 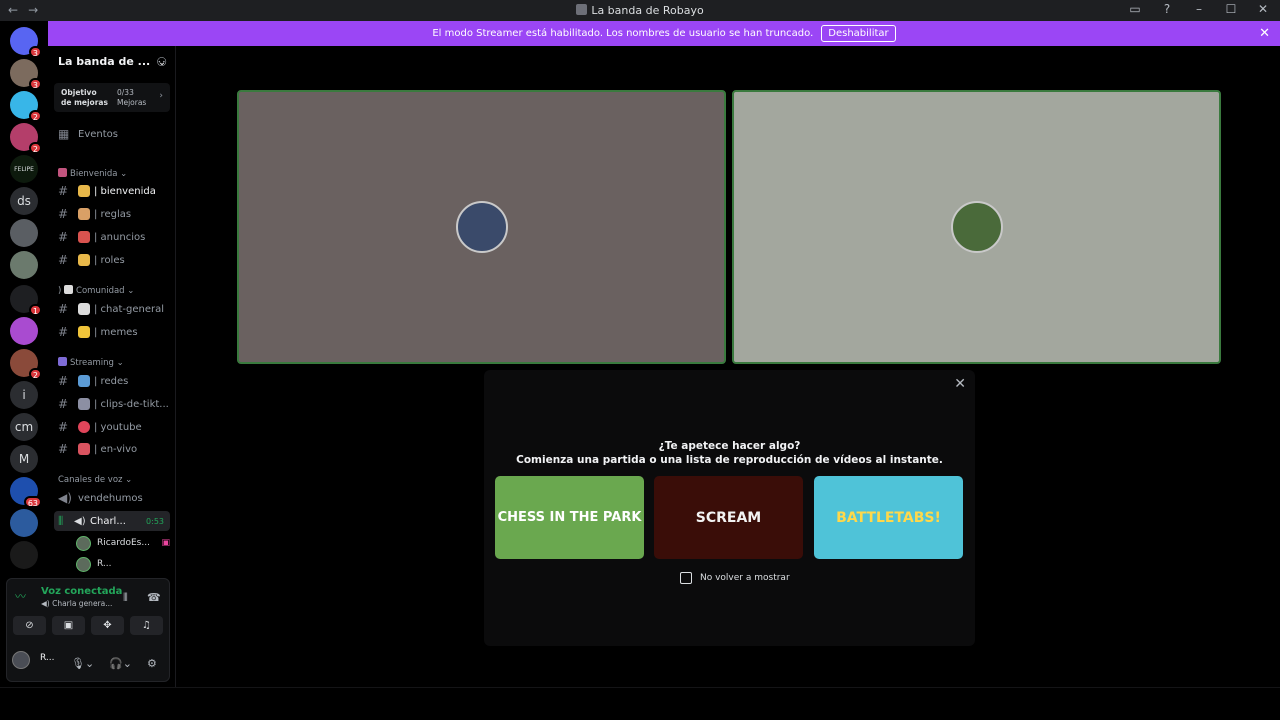 I want to click on invite-icon: ⚇, so click(x=161, y=62).